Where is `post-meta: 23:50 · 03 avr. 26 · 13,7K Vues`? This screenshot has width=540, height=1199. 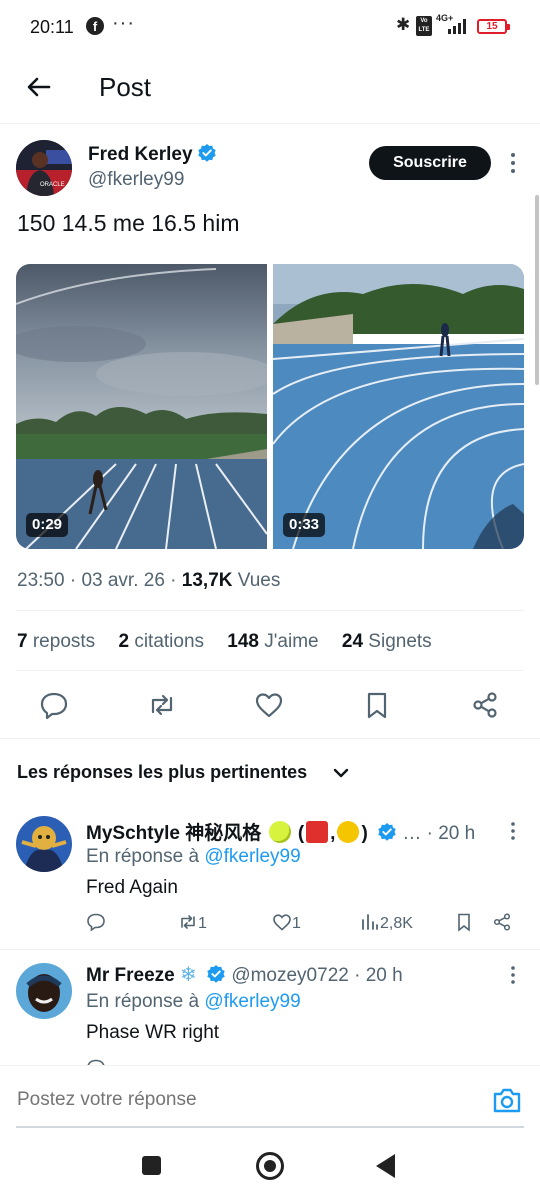 post-meta: 23:50 · 03 avr. 26 · 13,7K Vues is located at coordinates (149, 580).